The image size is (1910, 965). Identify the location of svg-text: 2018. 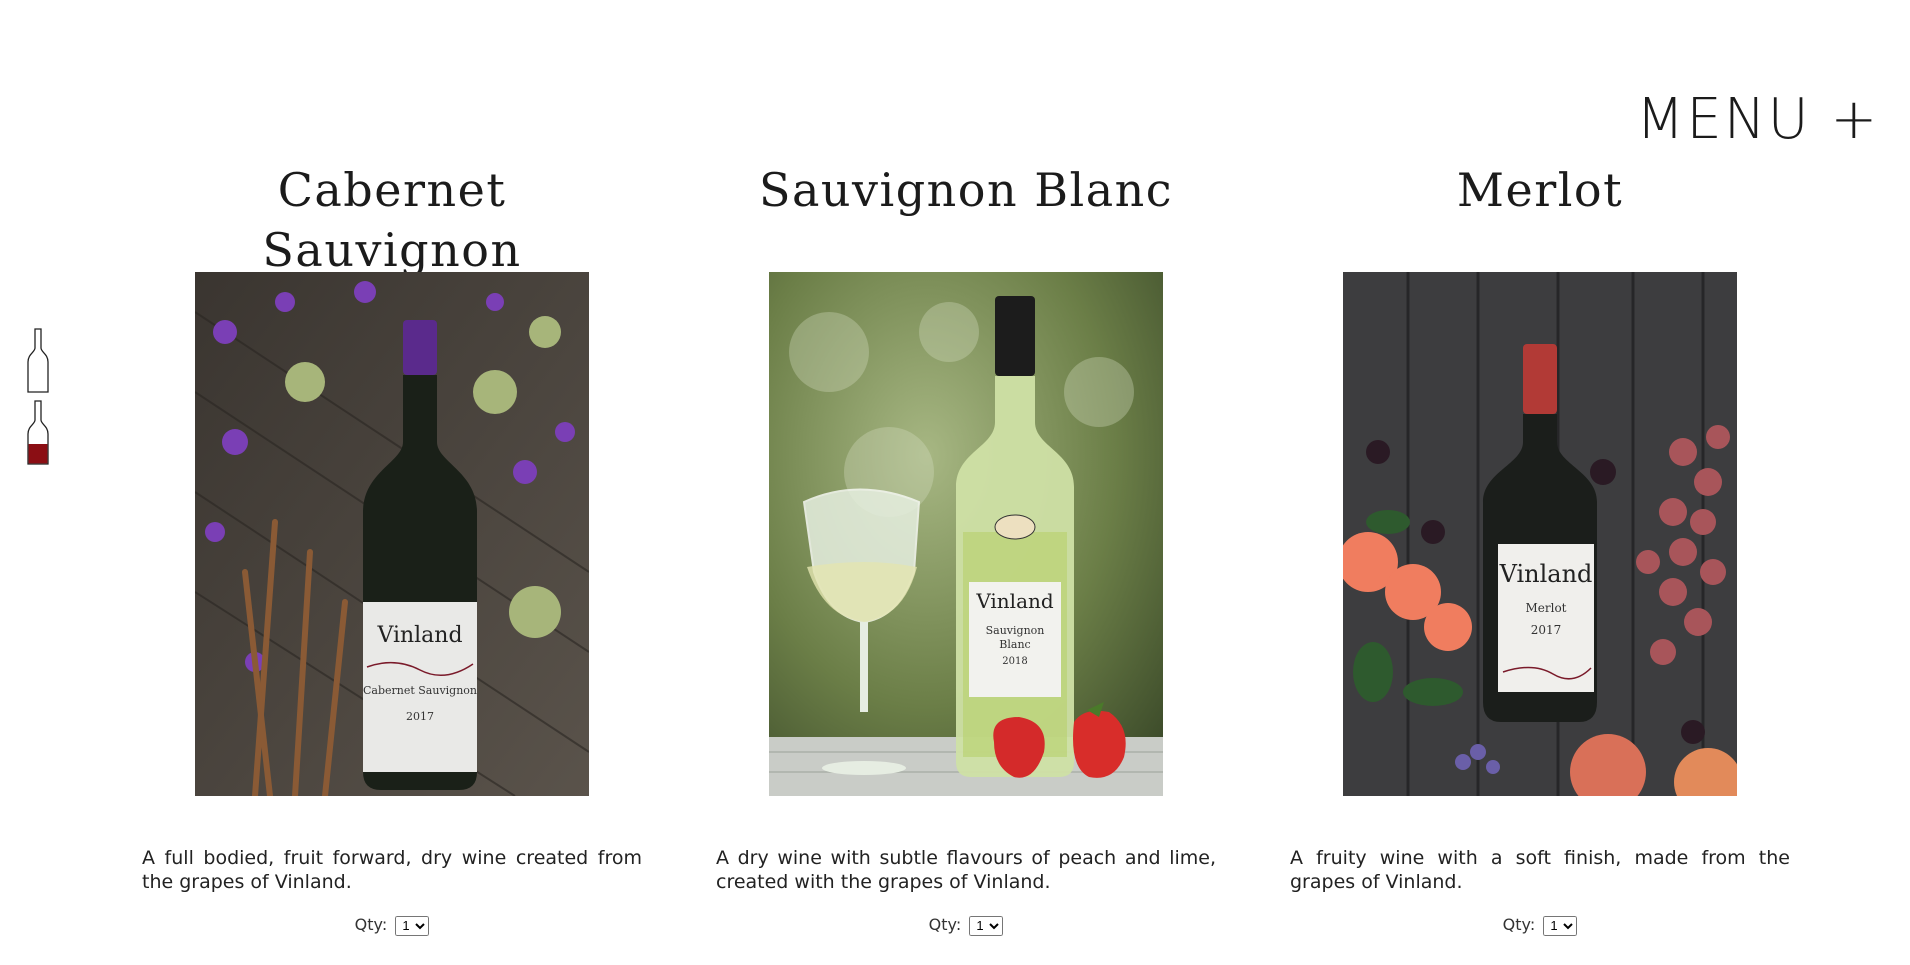
(1014, 661).